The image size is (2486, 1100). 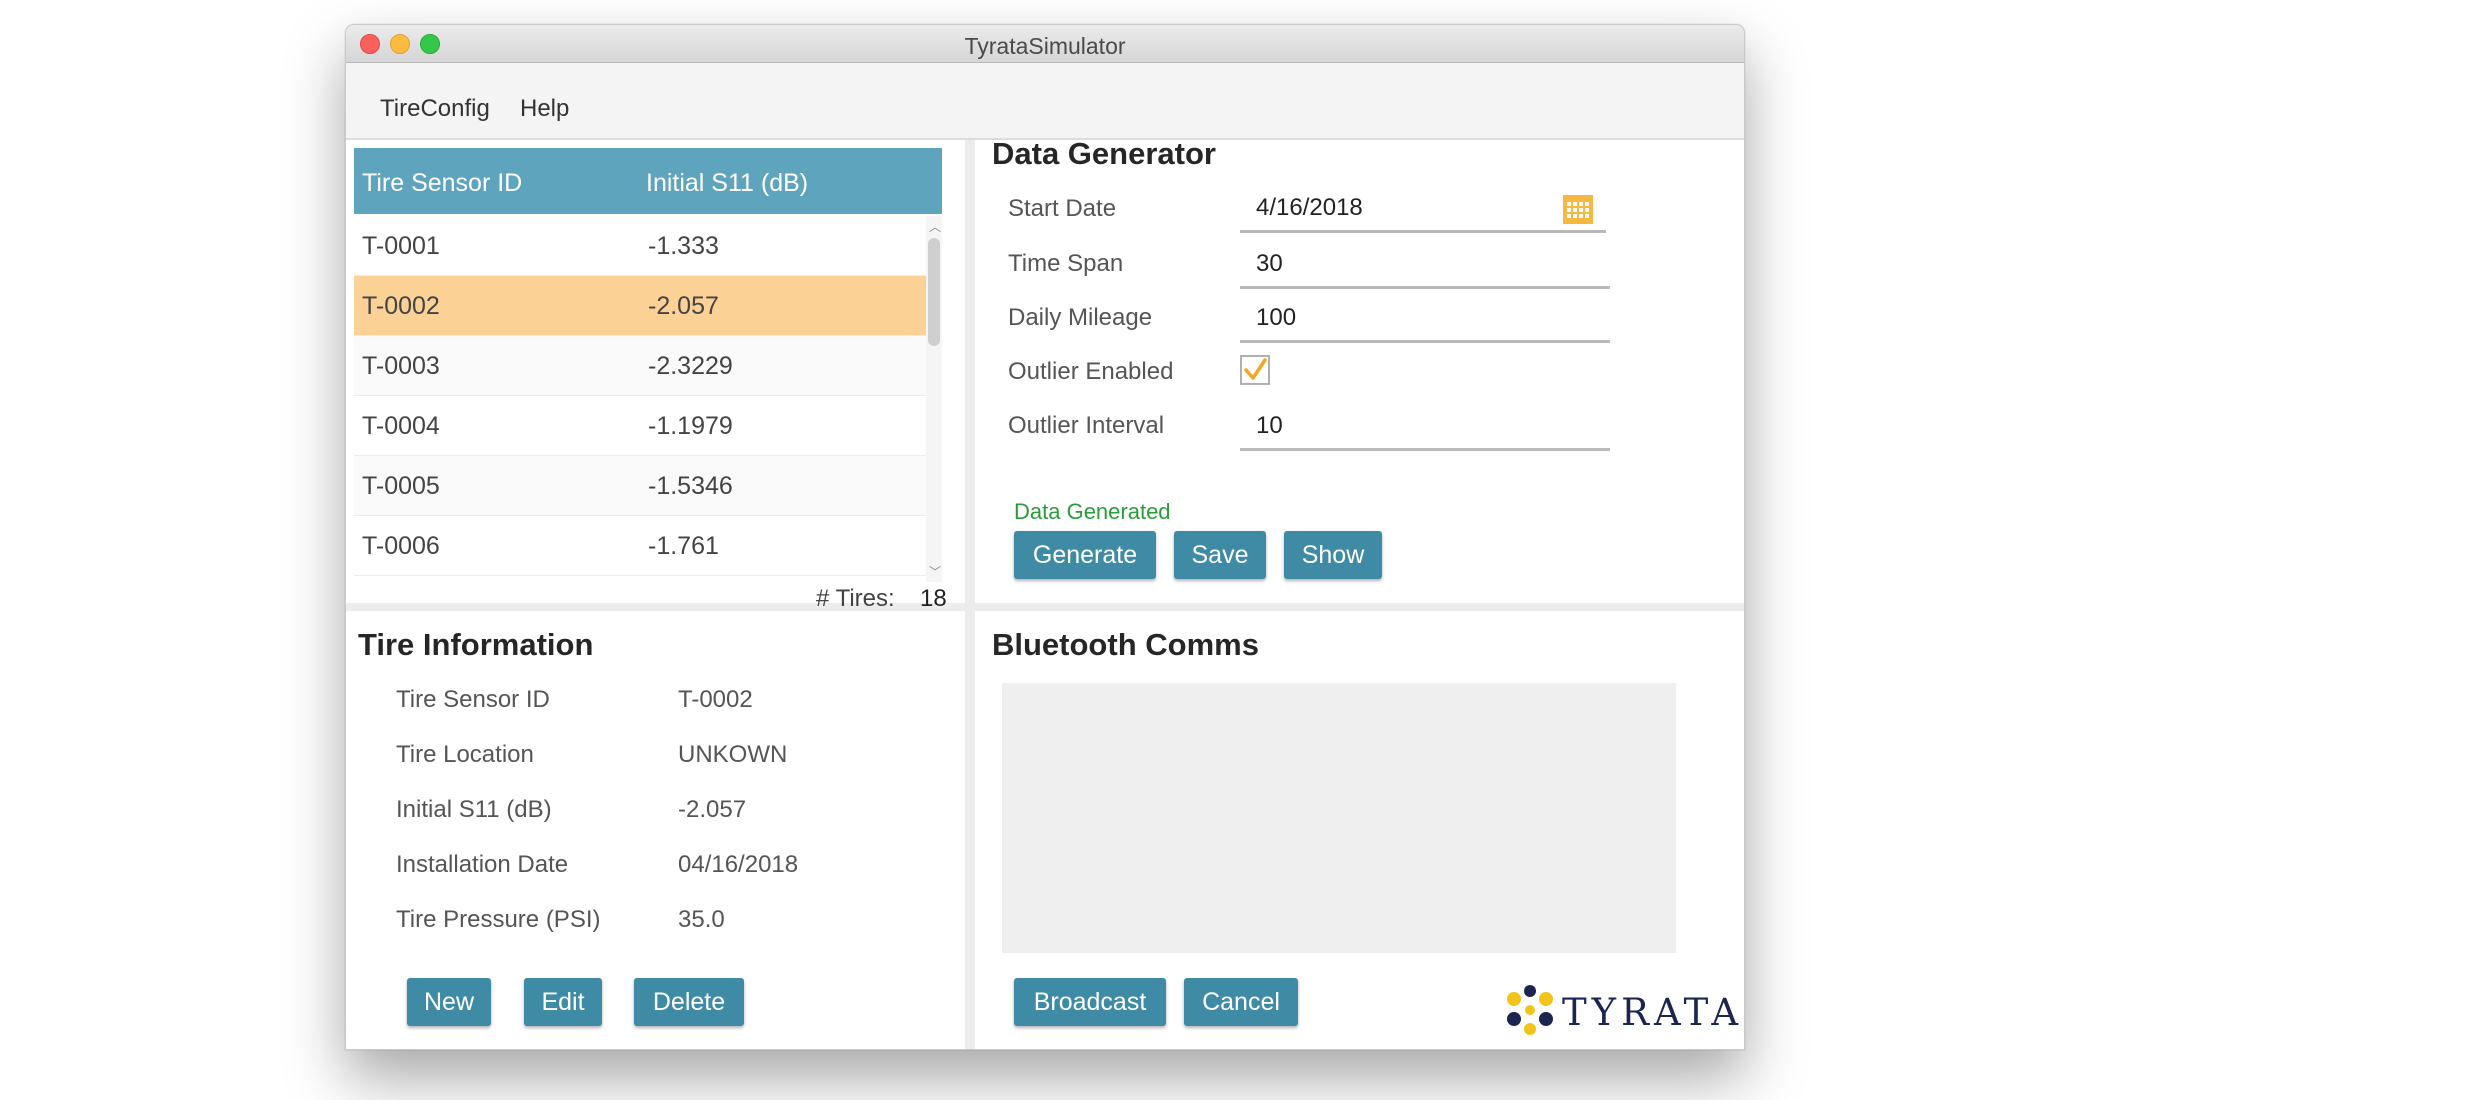 What do you see at coordinates (683, 246) in the screenshot?
I see `cell-initial-s11: -1.333` at bounding box center [683, 246].